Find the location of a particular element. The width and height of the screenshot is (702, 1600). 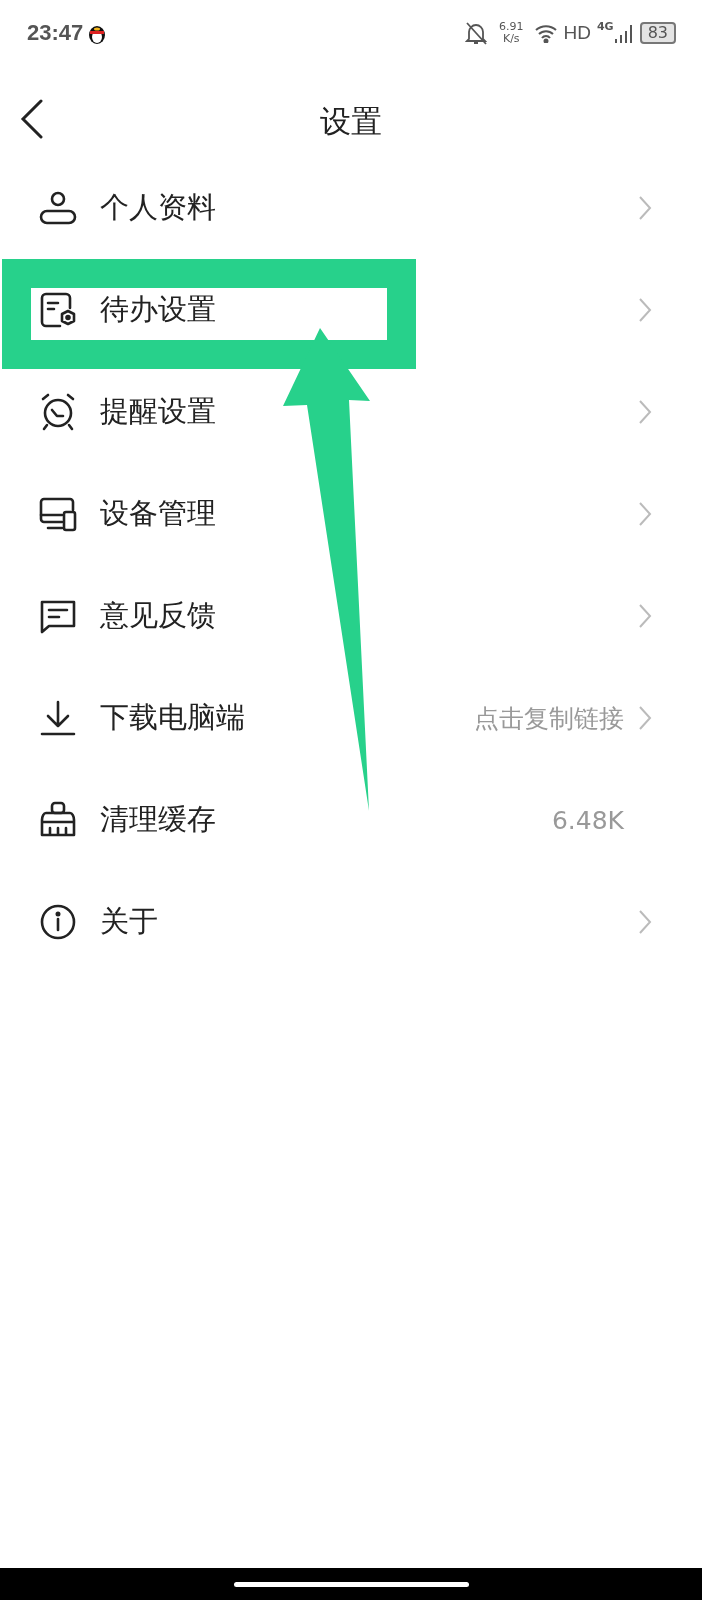

clock-time: 23:47 is located at coordinates (55, 32).